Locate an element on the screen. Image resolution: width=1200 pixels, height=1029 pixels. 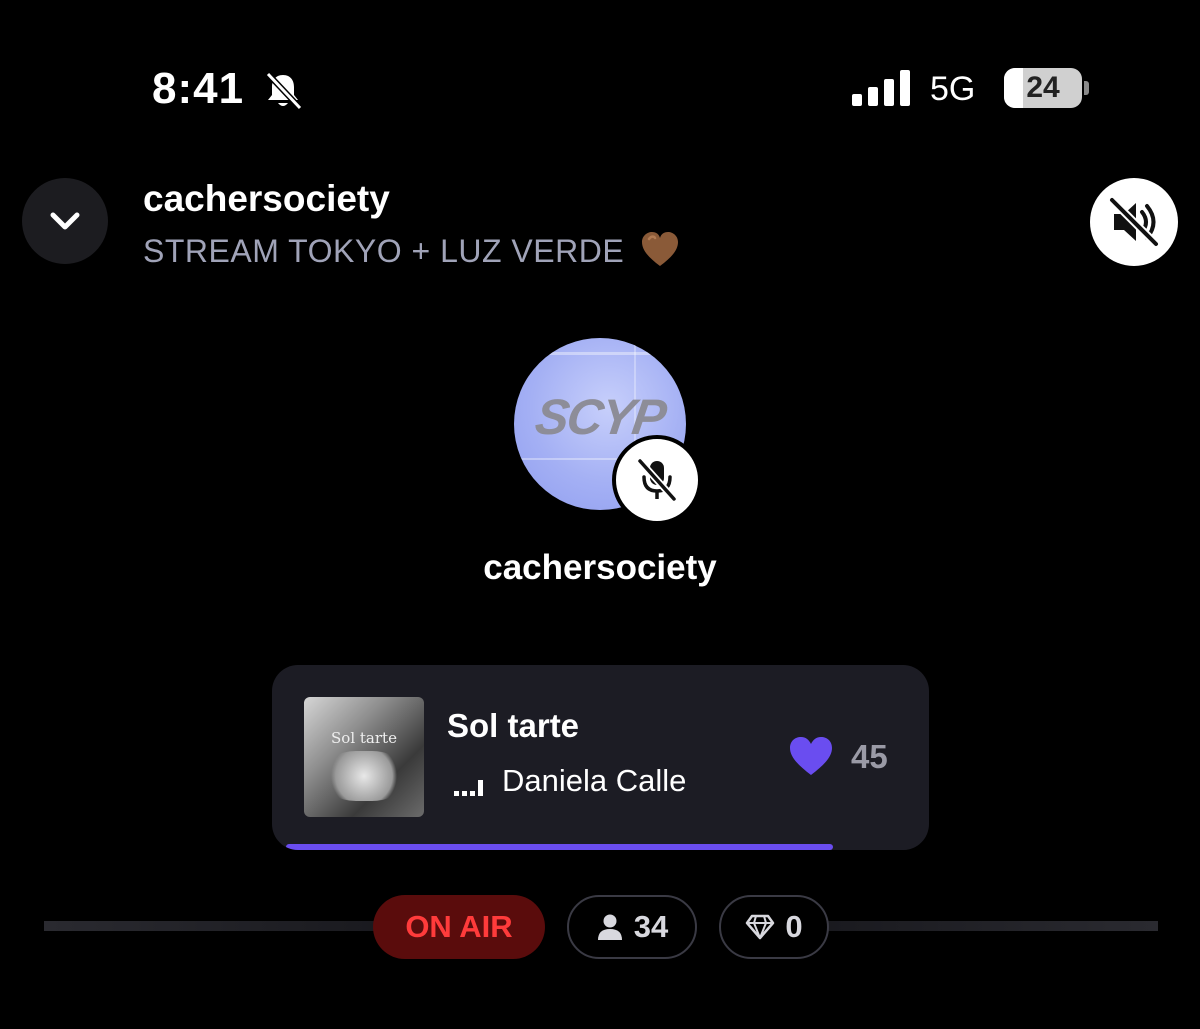
brown-heart-icon is located at coordinates (659, 249).